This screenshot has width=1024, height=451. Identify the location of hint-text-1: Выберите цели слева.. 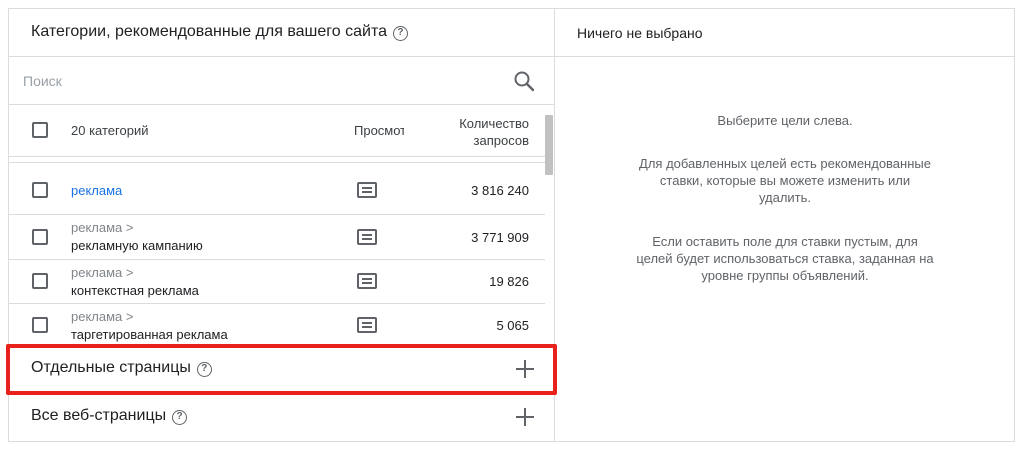
(785, 120).